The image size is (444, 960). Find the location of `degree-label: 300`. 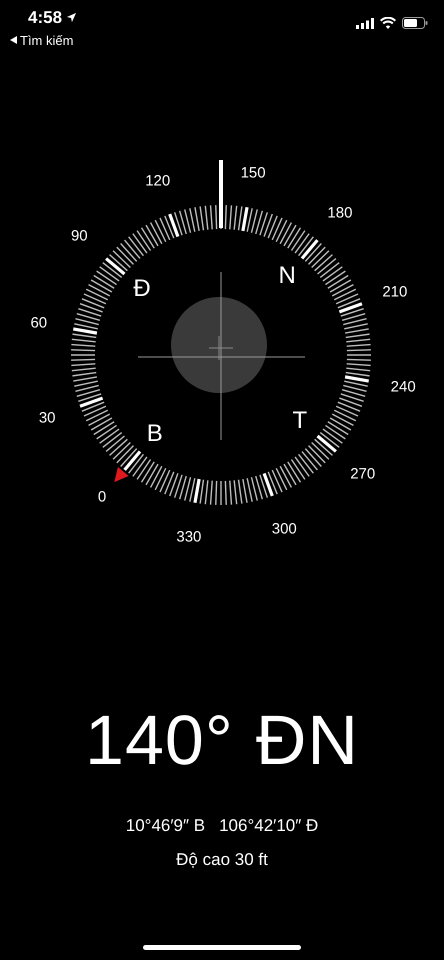

degree-label: 300 is located at coordinates (284, 528).